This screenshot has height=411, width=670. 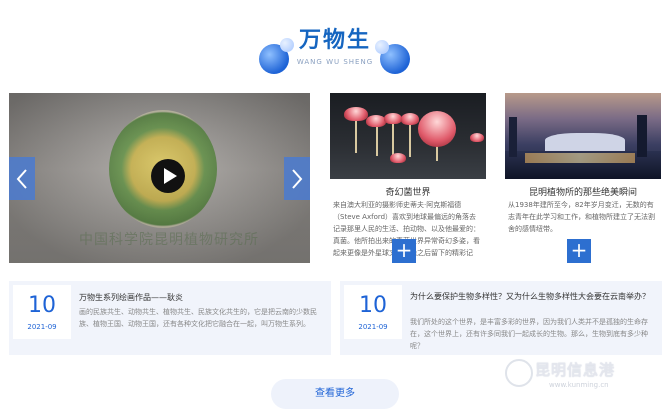 I want to click on section-subtitle: WANG WU SHENG, so click(x=335, y=62).